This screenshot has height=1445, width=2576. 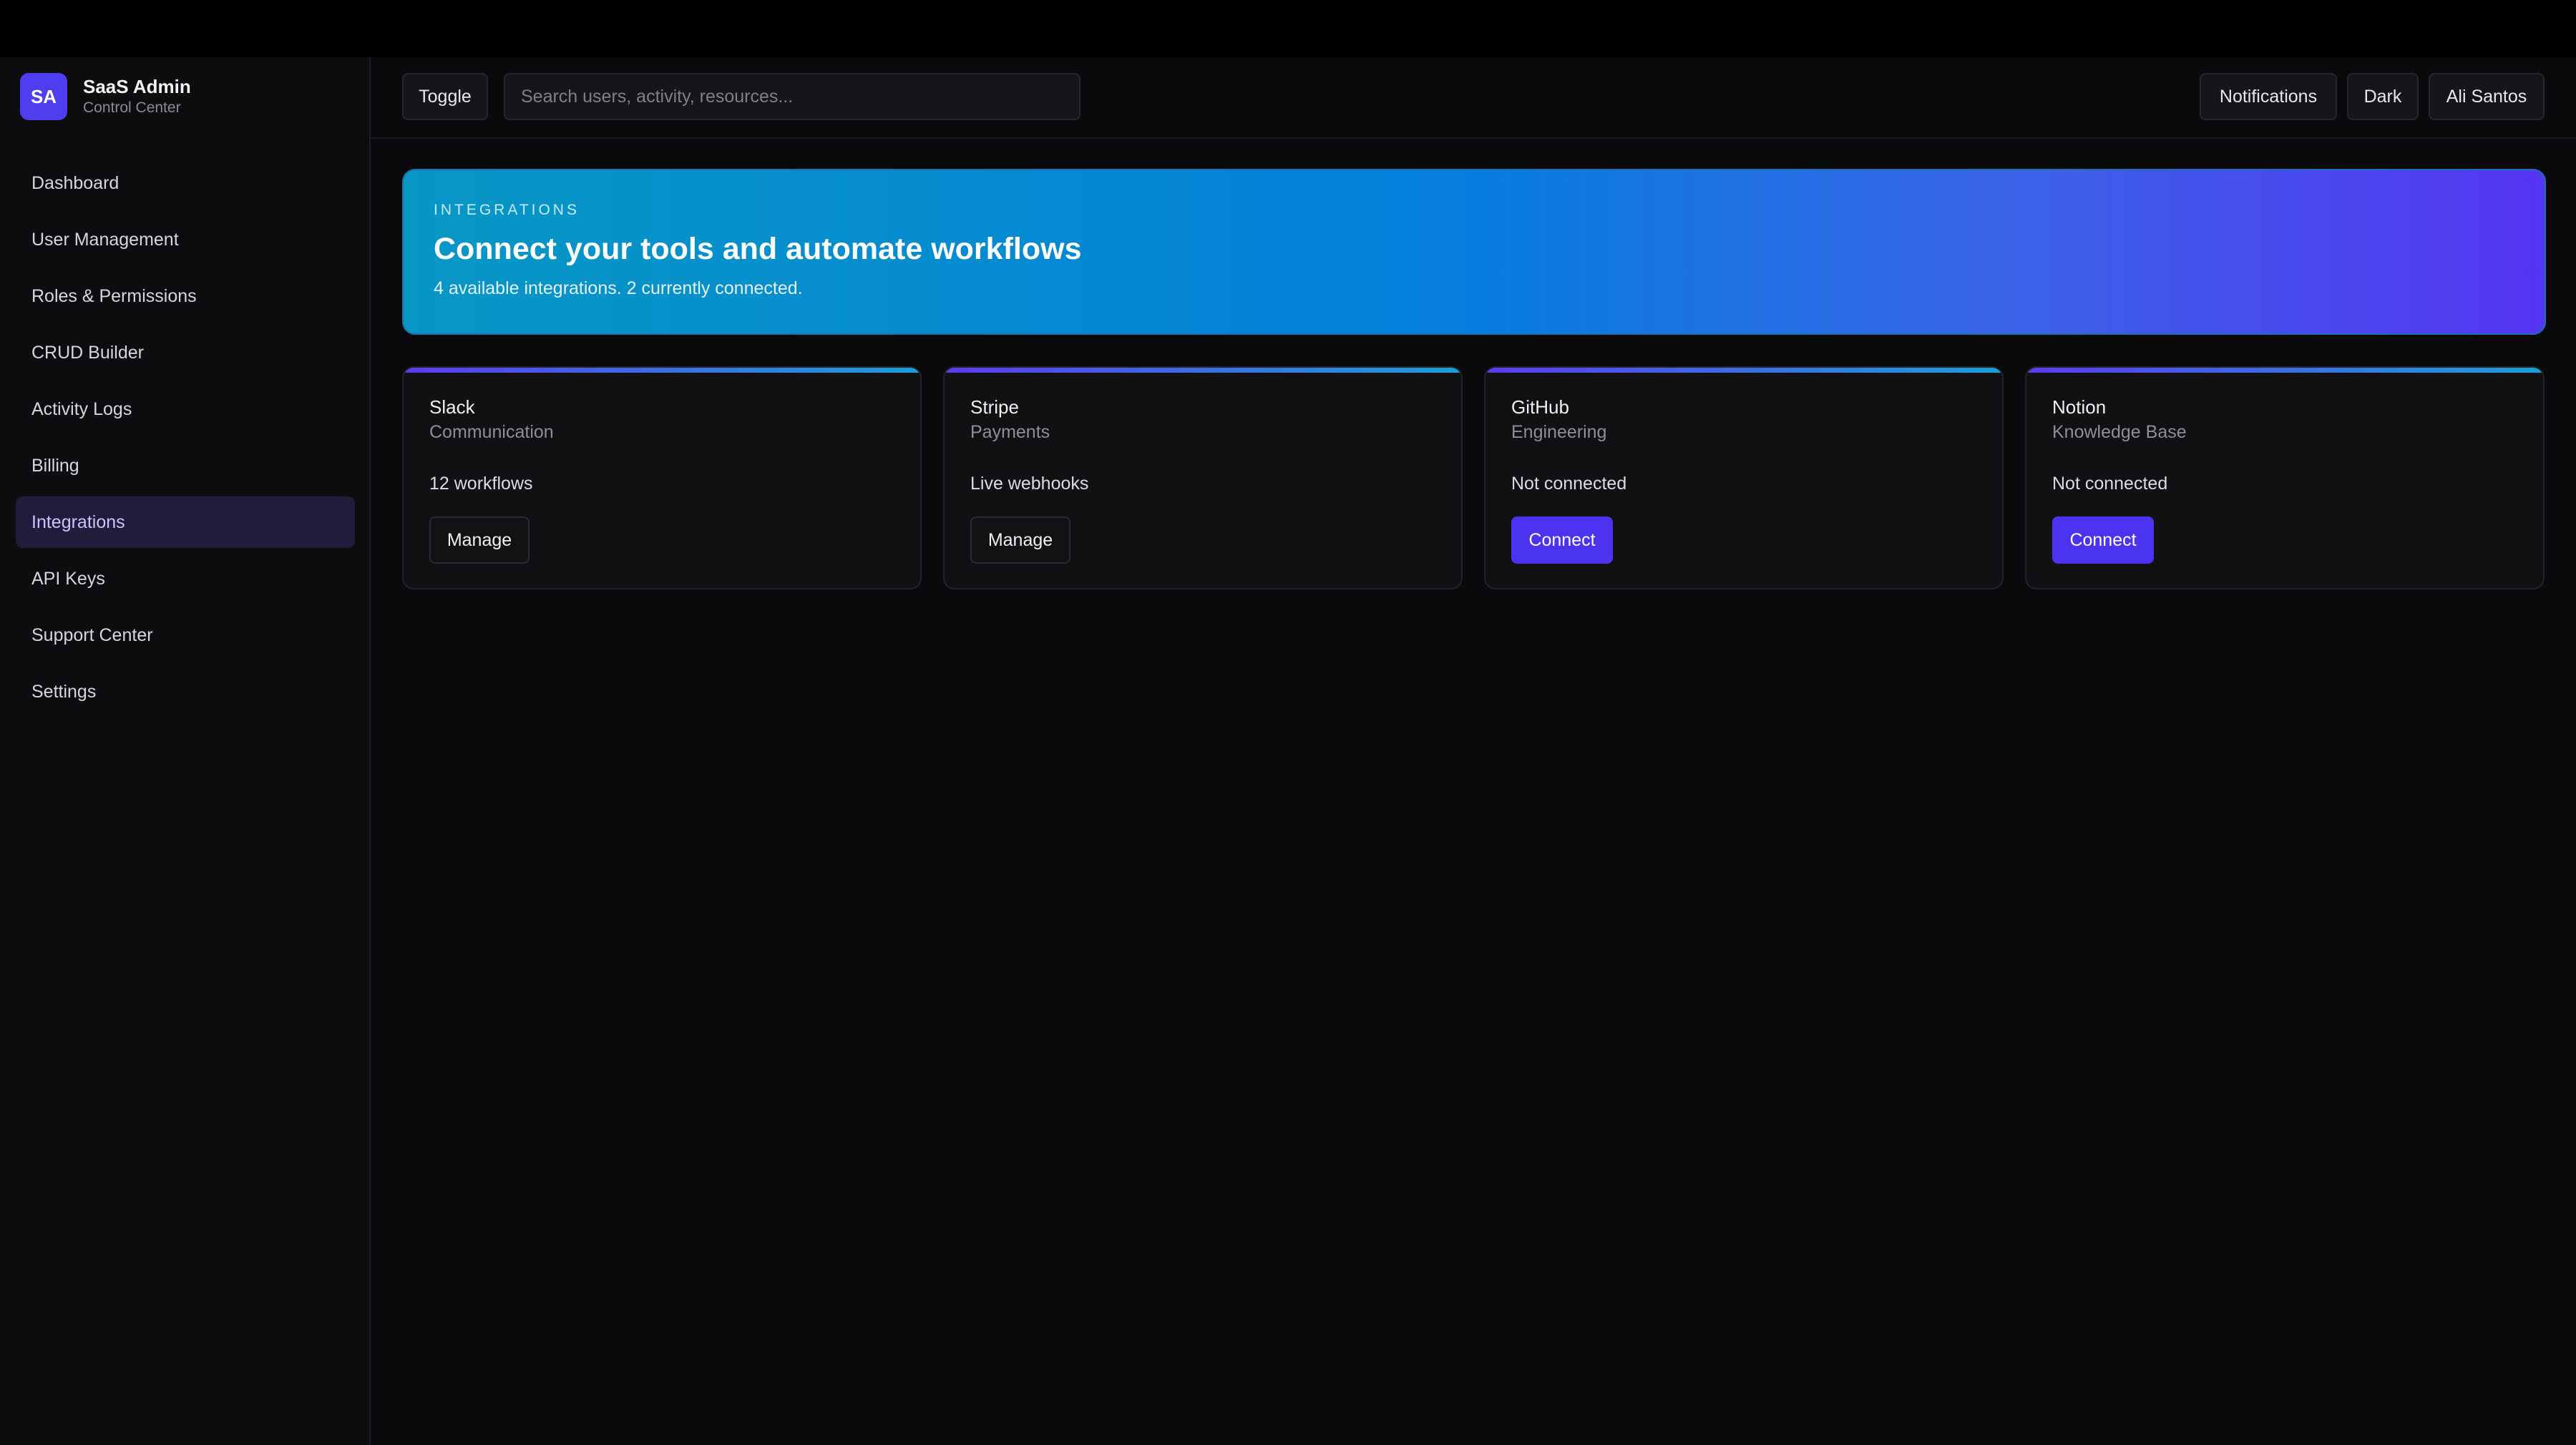 I want to click on integration-category: Engineering, so click(x=1559, y=432).